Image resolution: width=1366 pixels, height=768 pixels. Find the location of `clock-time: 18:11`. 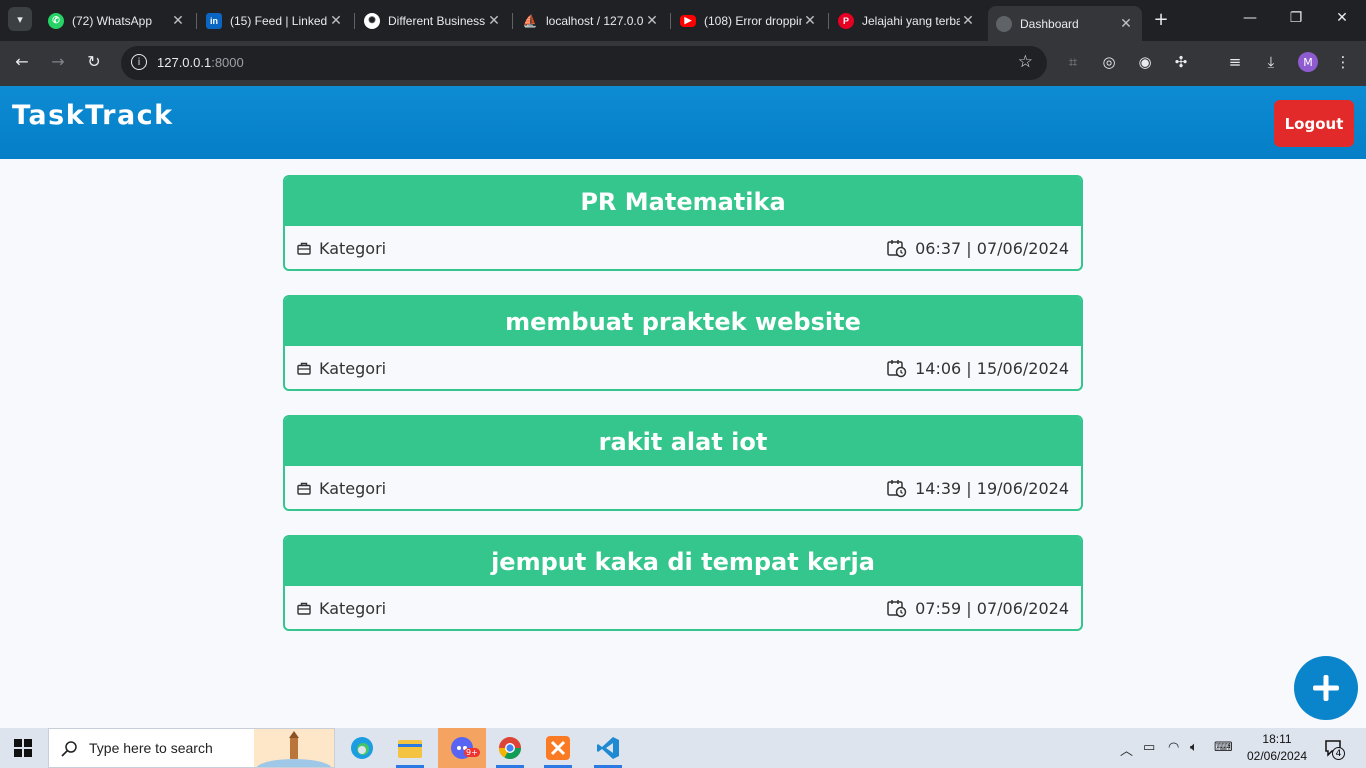

clock-time: 18:11 is located at coordinates (1277, 739).